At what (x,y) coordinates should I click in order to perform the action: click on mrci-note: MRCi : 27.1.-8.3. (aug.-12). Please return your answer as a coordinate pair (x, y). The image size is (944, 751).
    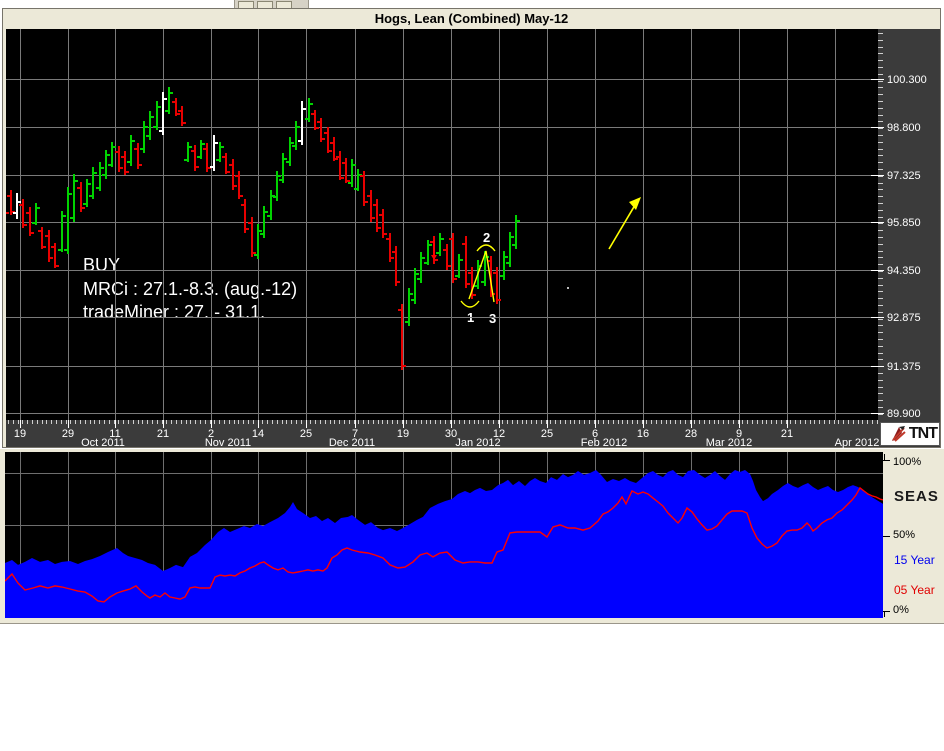
    Looking at the image, I should click on (190, 288).